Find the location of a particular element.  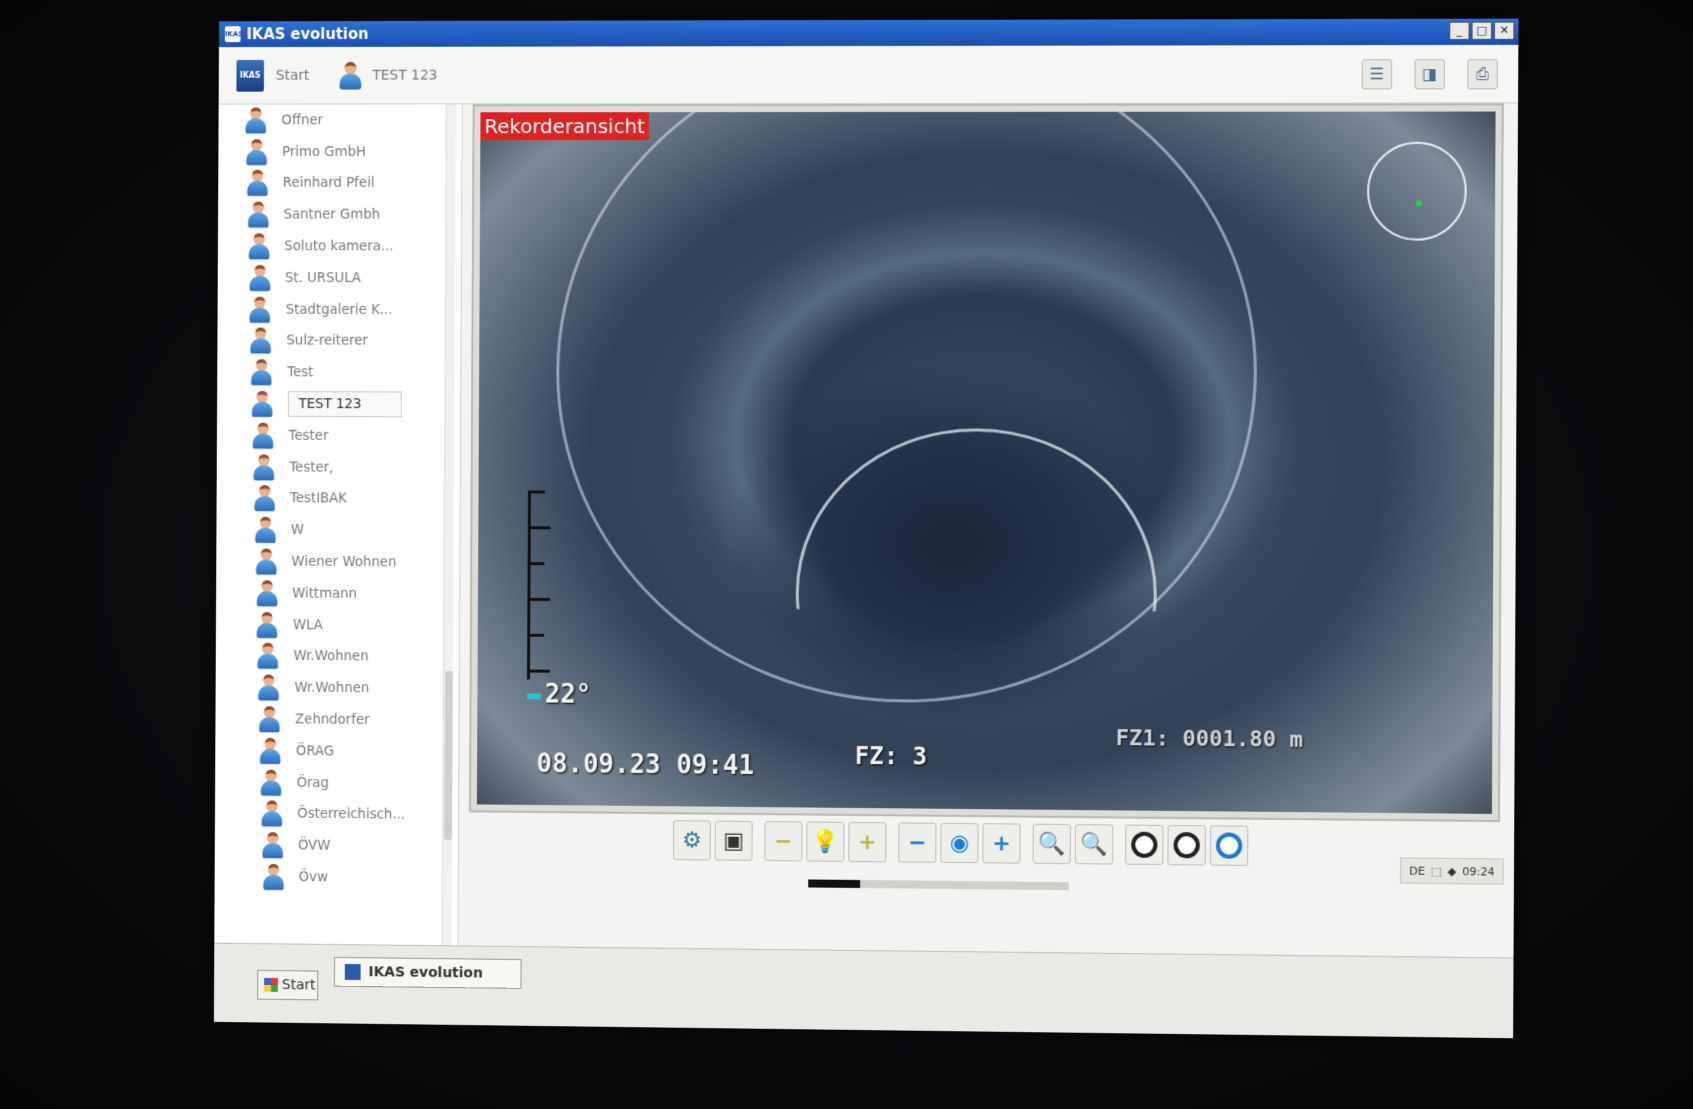

tree-item: ÖVW is located at coordinates (336, 846).